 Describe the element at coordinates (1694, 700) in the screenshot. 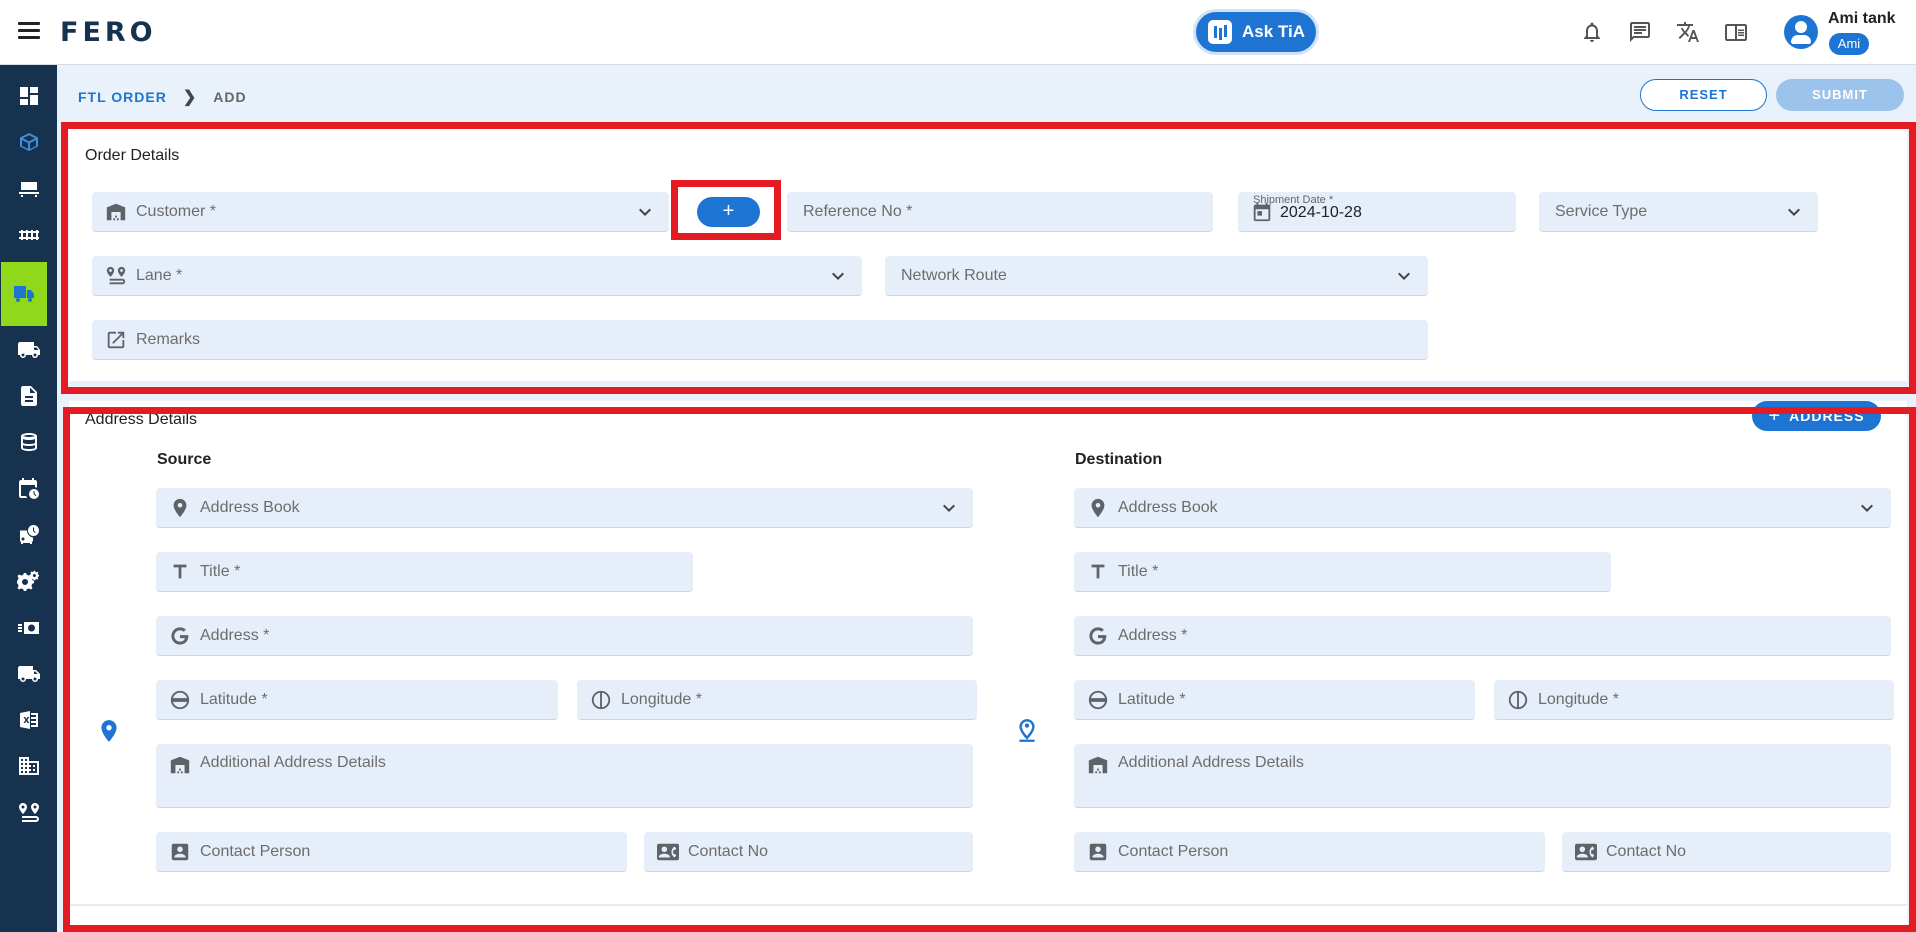

I see `destination-longitude-input: Longitude *` at that location.